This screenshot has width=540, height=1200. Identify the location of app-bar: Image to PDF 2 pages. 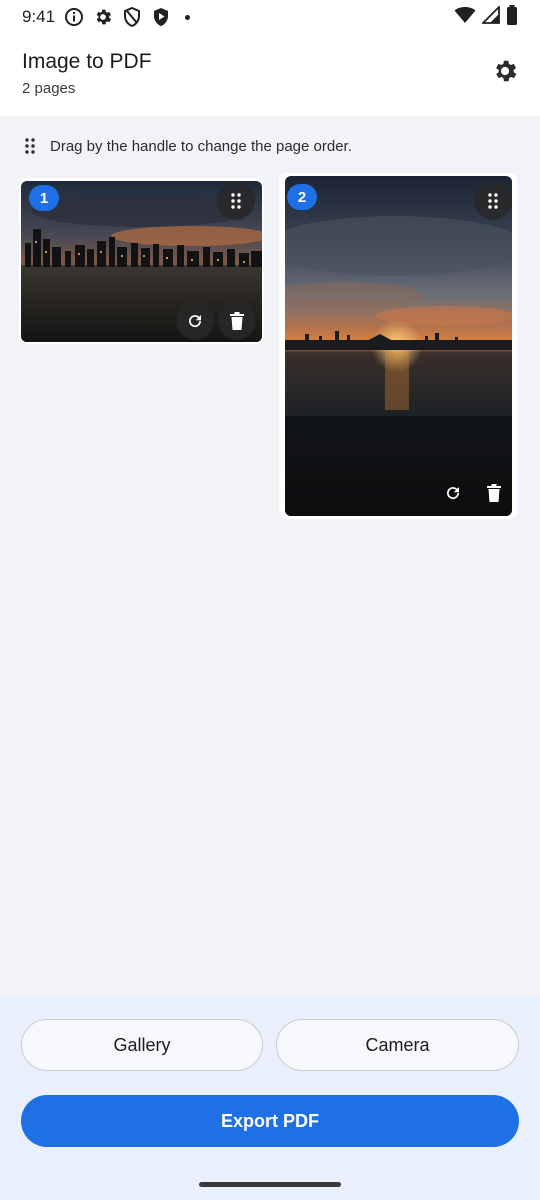
(270, 75).